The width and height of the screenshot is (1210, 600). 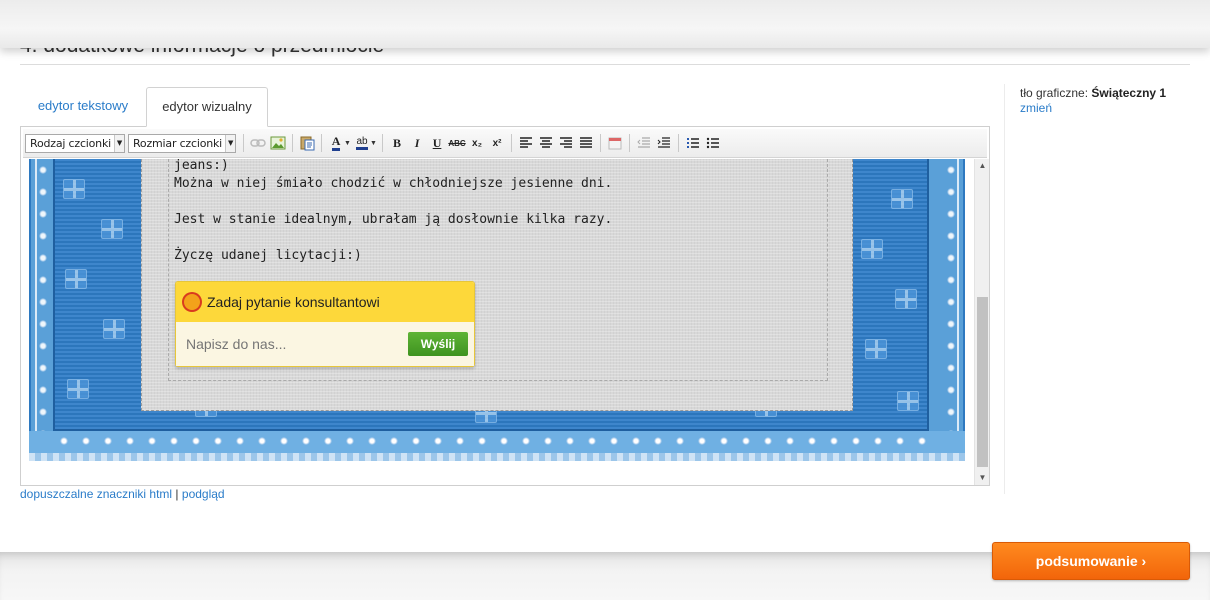 I want to click on insert-image-button, so click(x=278, y=143).